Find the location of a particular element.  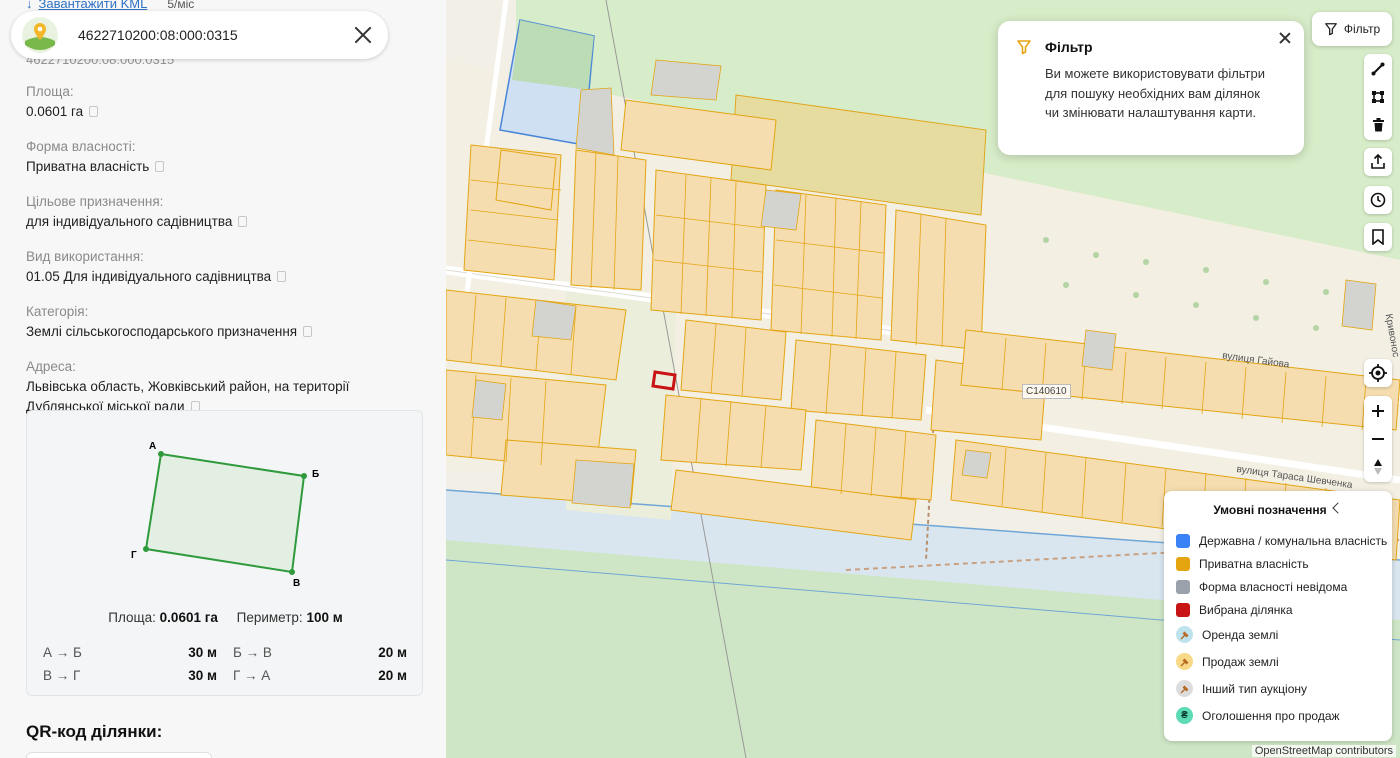

locate-button is located at coordinates (1378, 373).